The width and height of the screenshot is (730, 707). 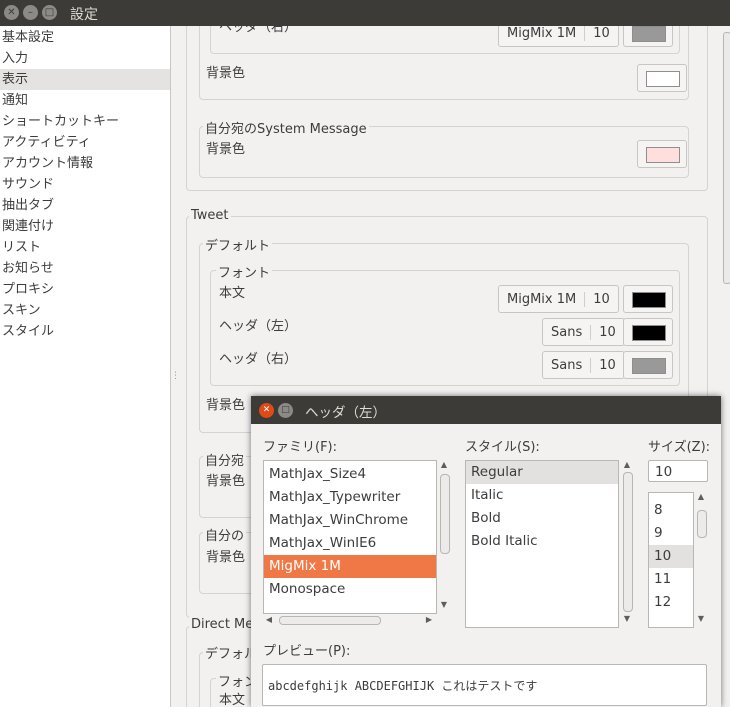 What do you see at coordinates (583, 365) in the screenshot?
I see `tweet-header-right-font-button: Sans 10` at bounding box center [583, 365].